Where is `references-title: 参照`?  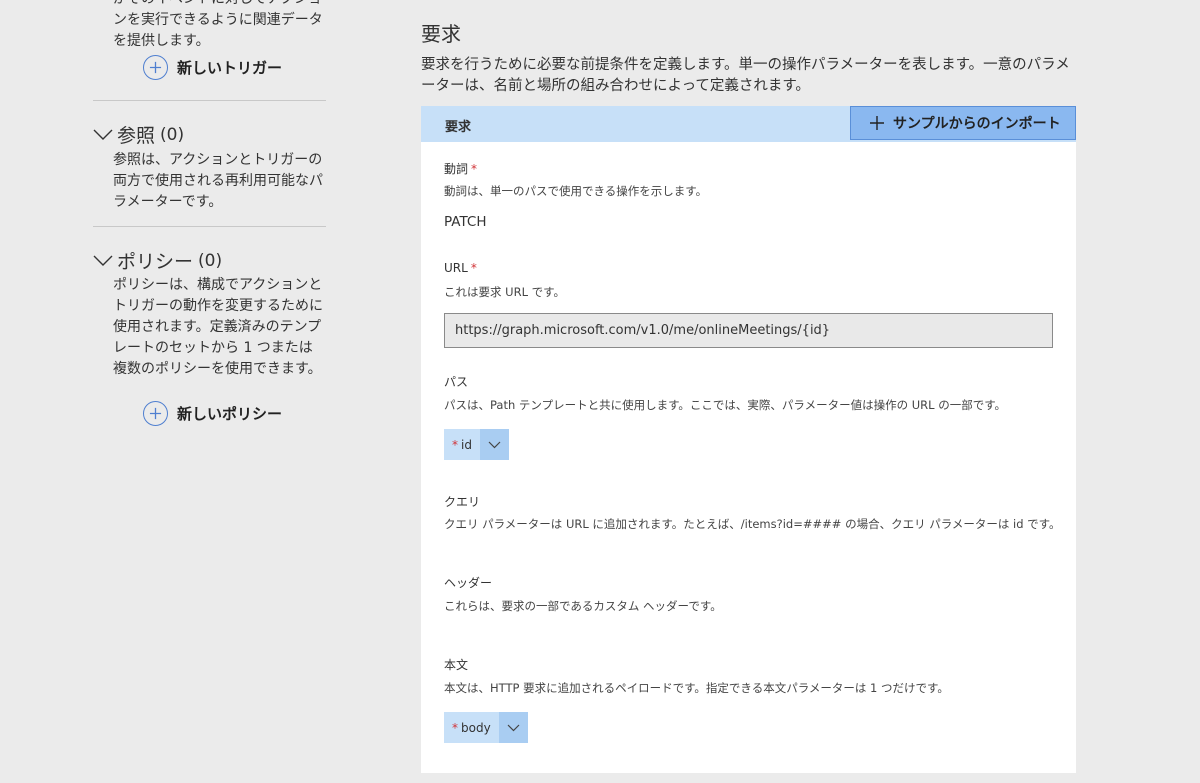
references-title: 参照 is located at coordinates (136, 136).